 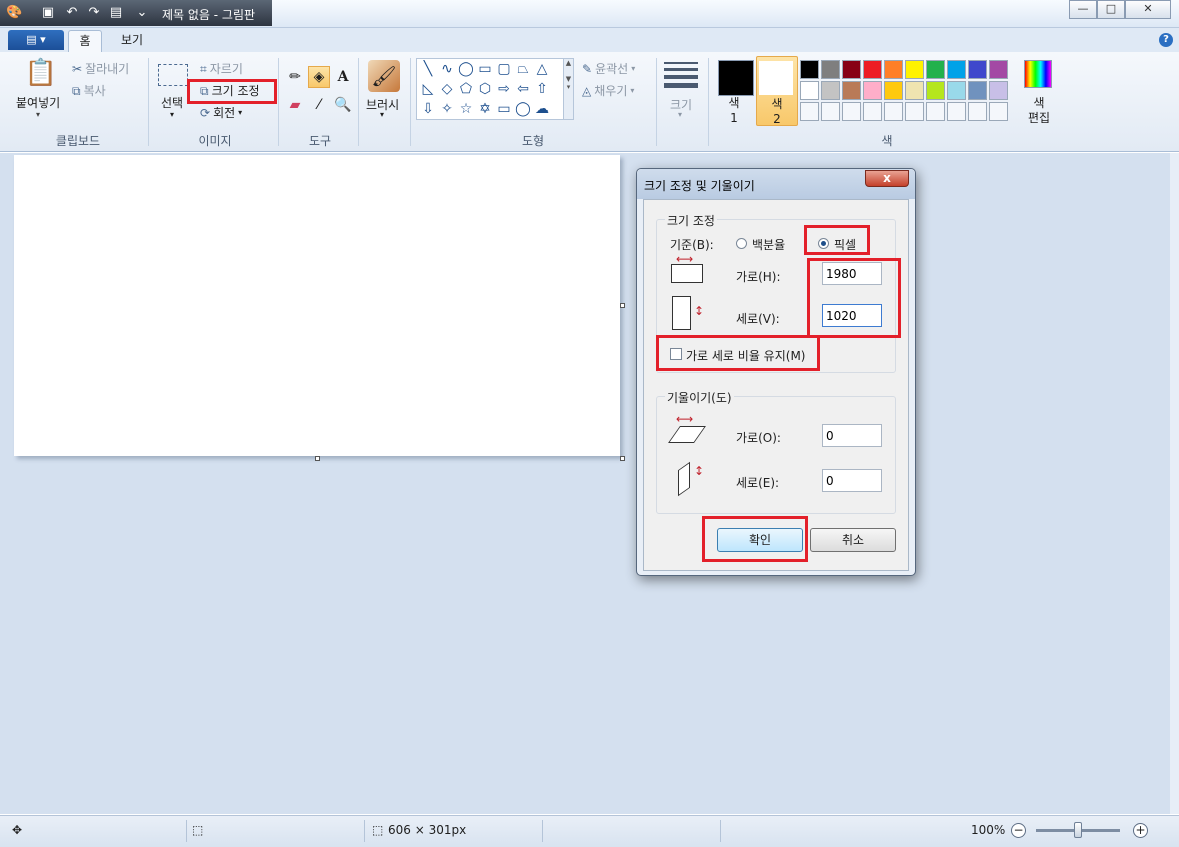 What do you see at coordinates (681, 77) in the screenshot?
I see `size-icon` at bounding box center [681, 77].